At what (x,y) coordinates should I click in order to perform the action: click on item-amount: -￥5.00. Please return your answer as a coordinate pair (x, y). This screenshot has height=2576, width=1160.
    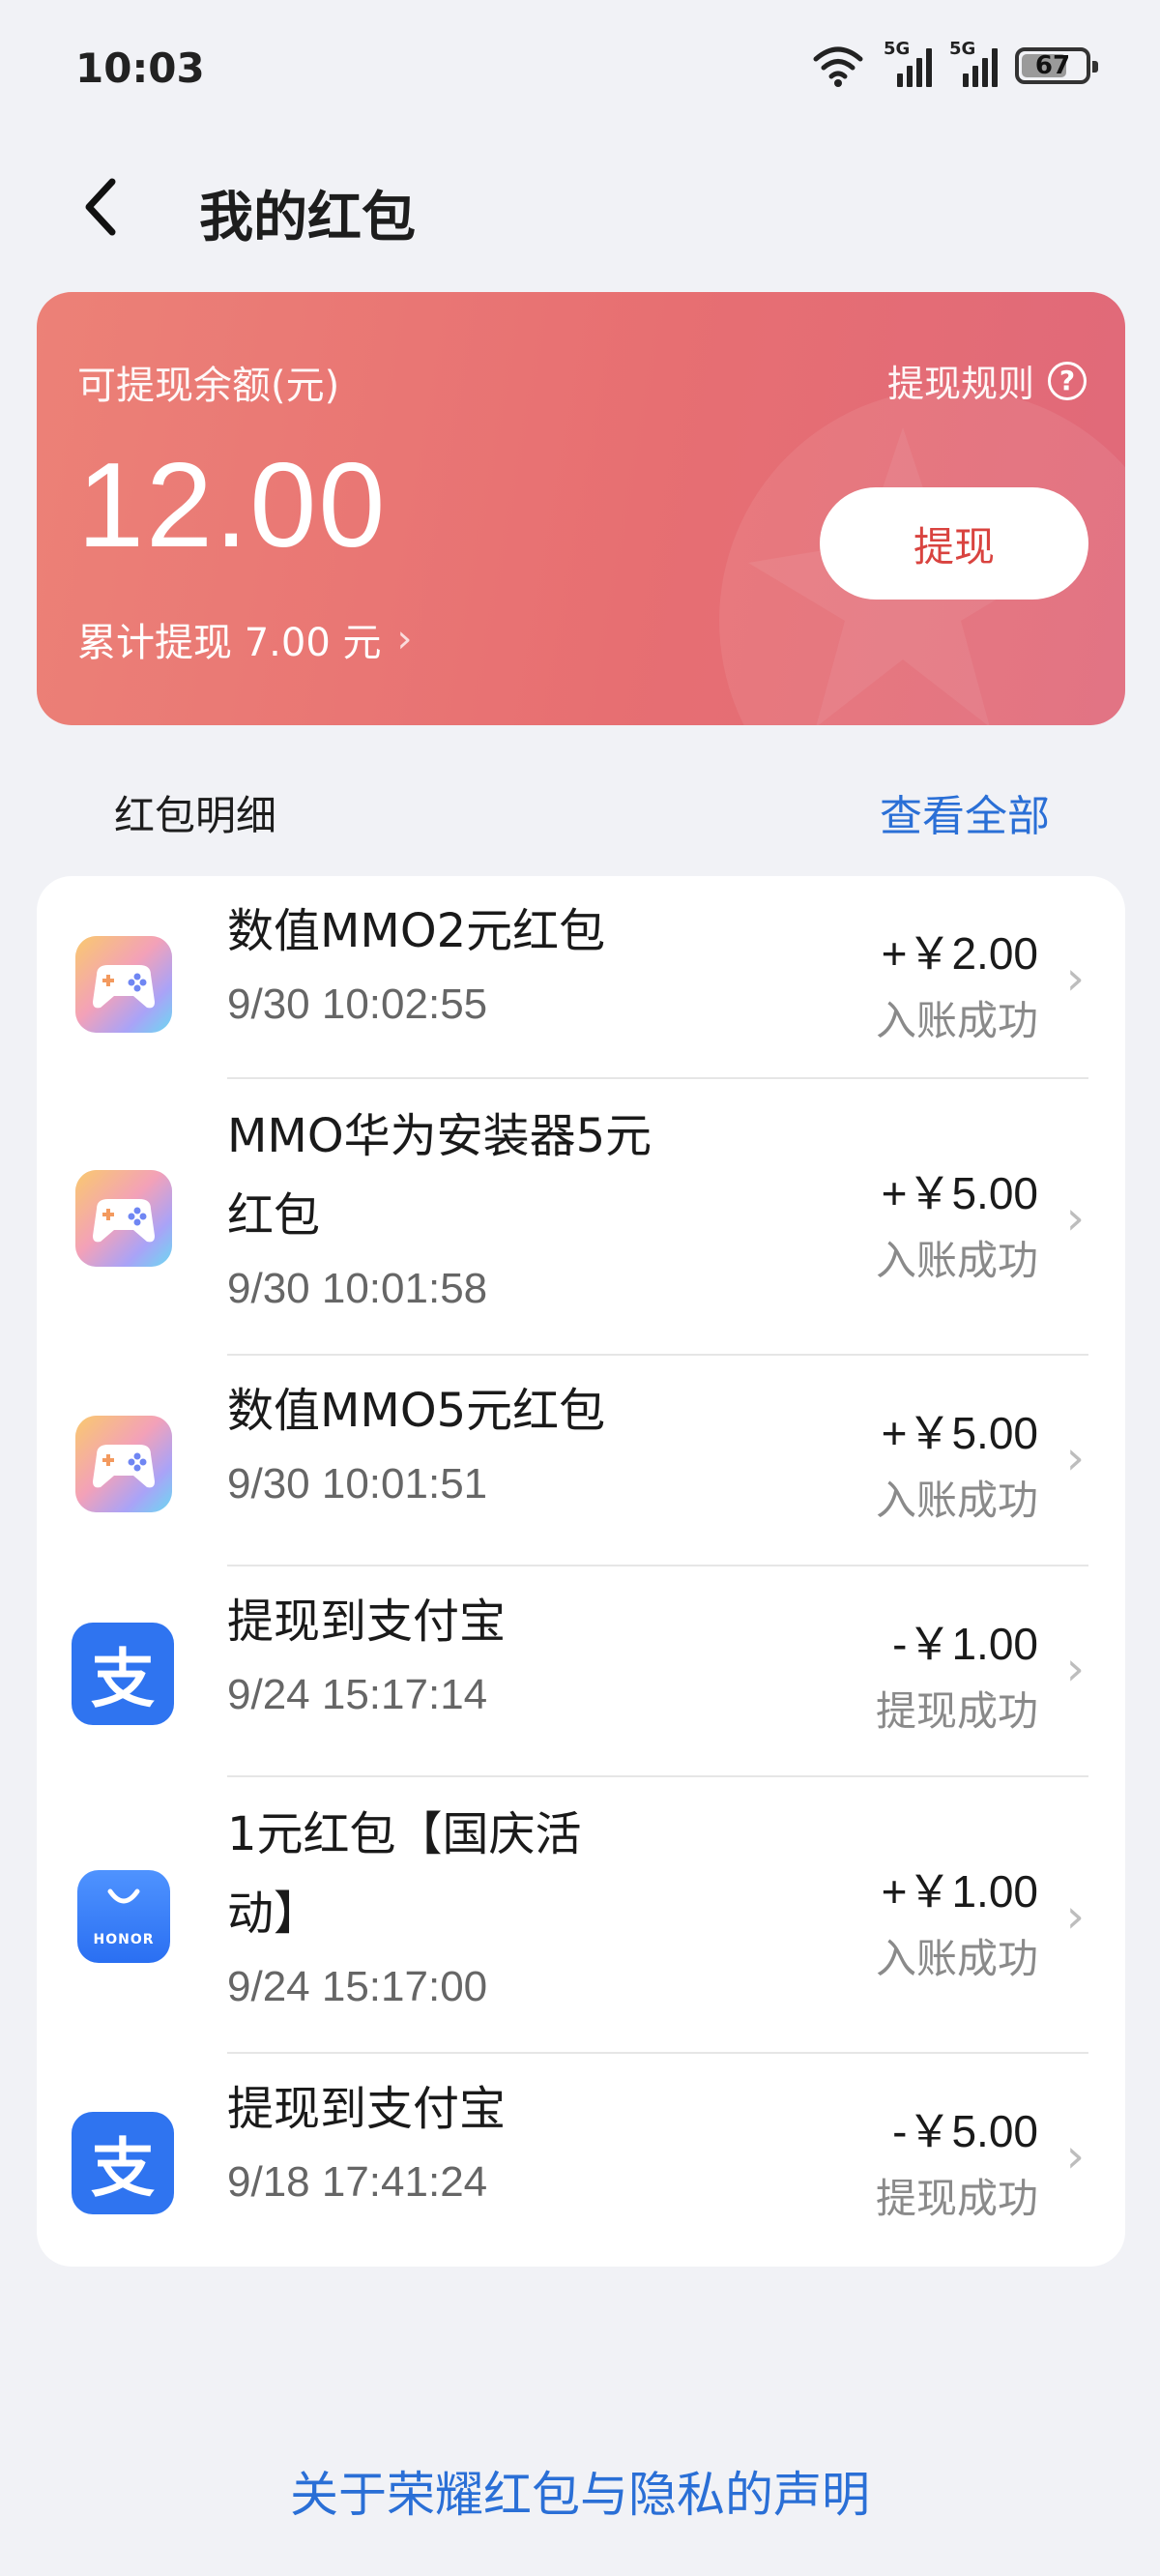
    Looking at the image, I should click on (965, 2131).